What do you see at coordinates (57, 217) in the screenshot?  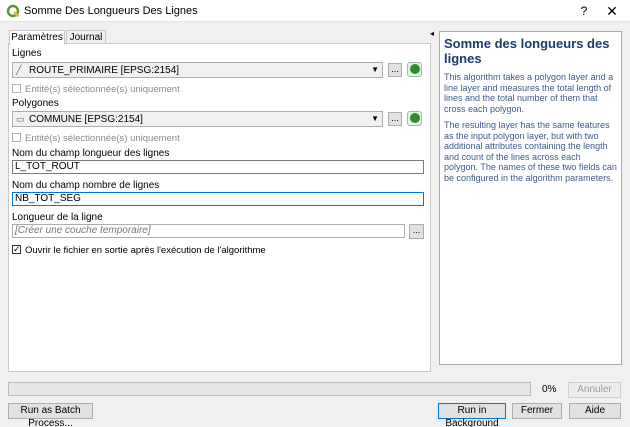 I see `output-label: Longueur de la ligne` at bounding box center [57, 217].